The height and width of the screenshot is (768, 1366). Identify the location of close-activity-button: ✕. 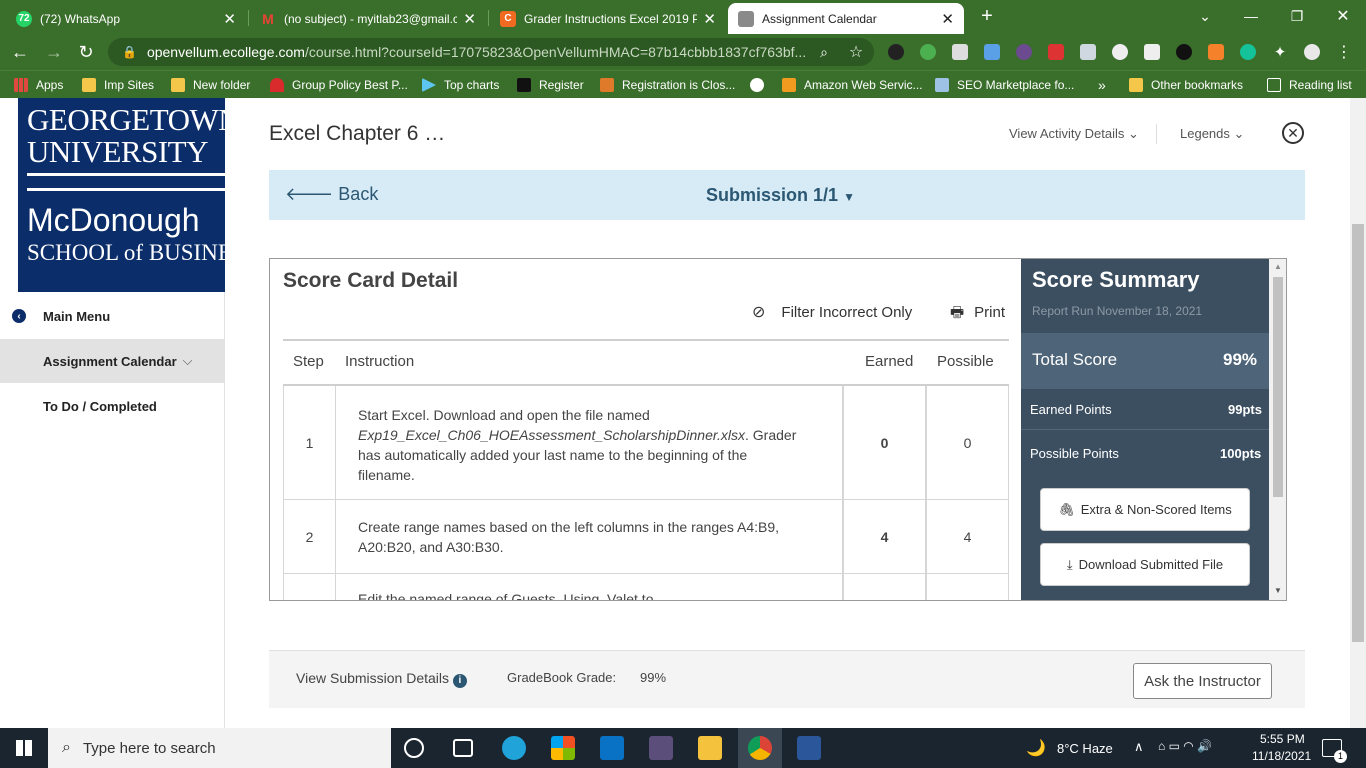
(1293, 133).